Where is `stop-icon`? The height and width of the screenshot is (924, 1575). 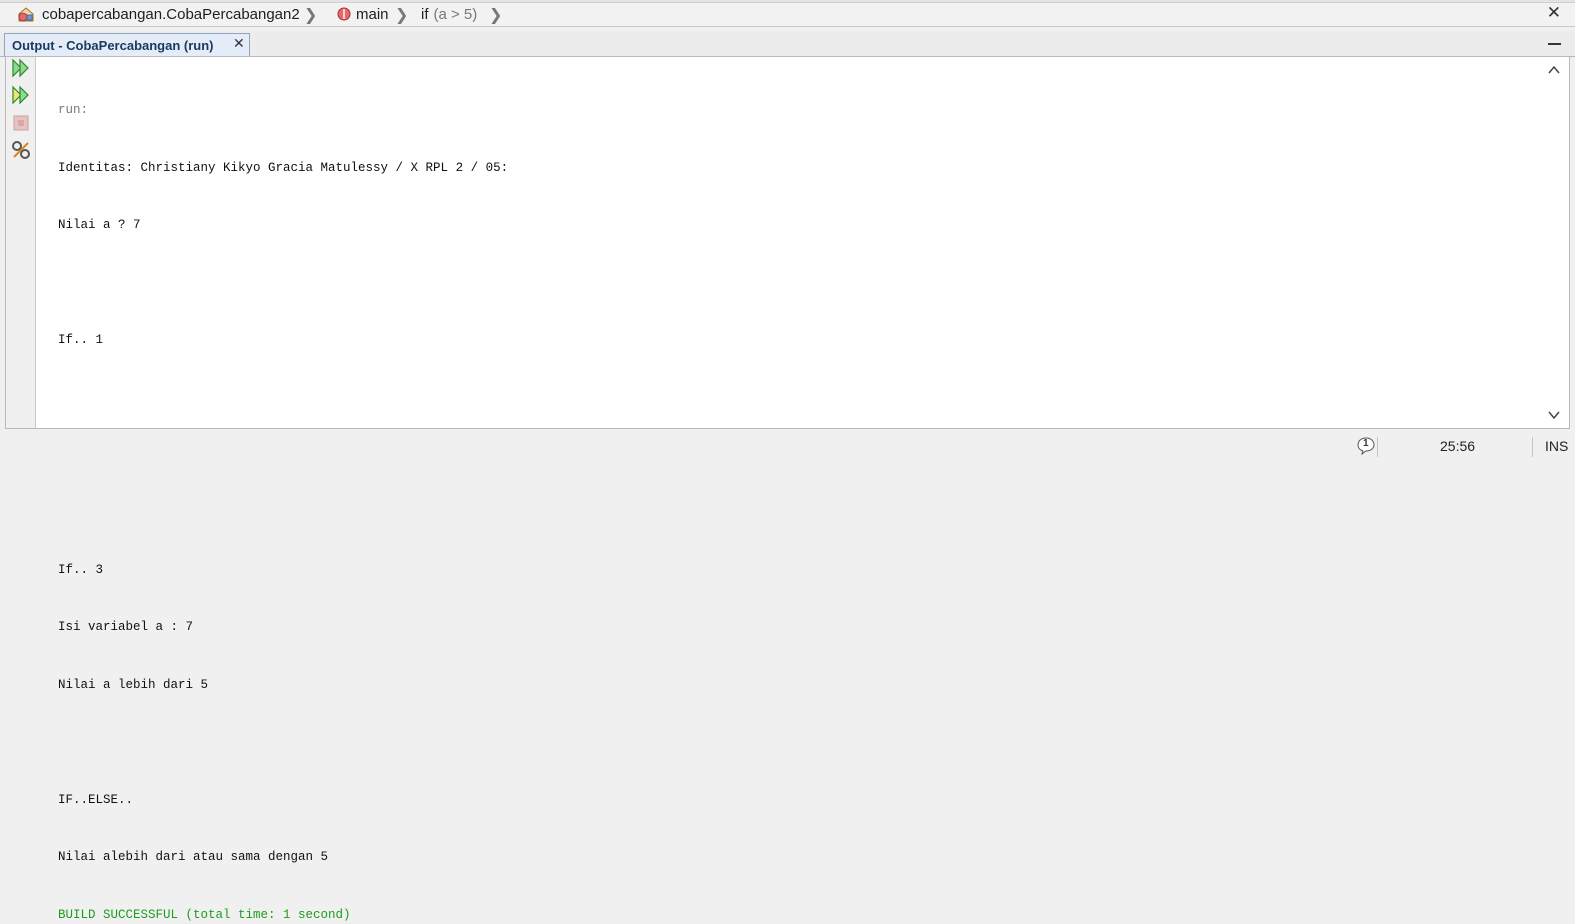
stop-icon is located at coordinates (21, 125).